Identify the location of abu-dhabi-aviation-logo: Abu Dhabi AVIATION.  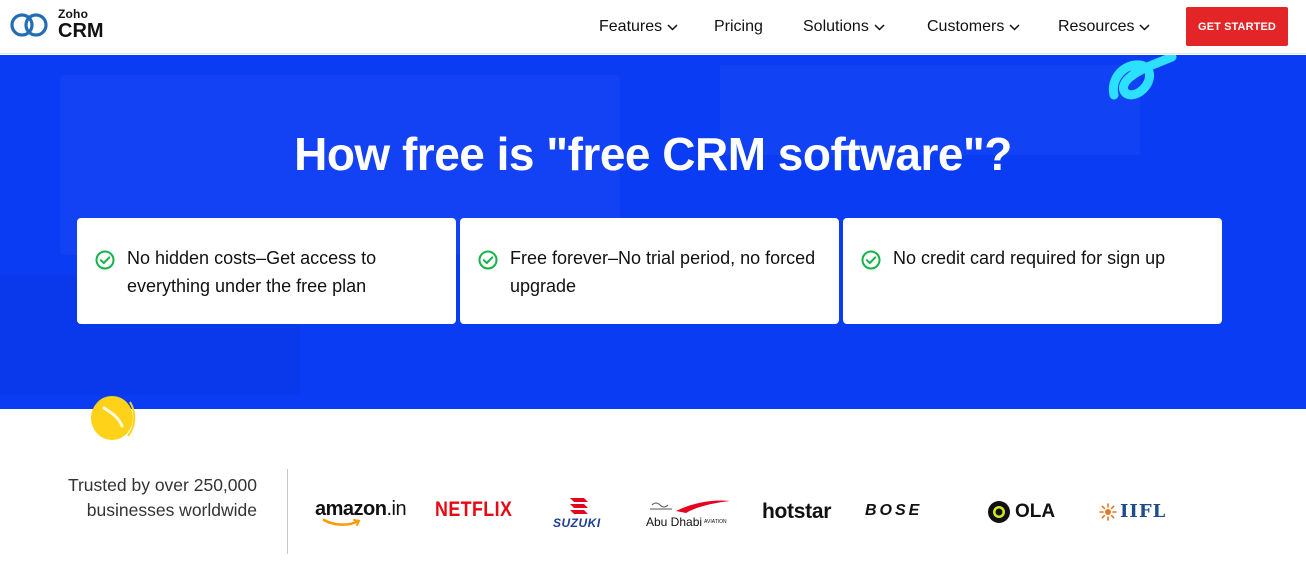
(686, 522).